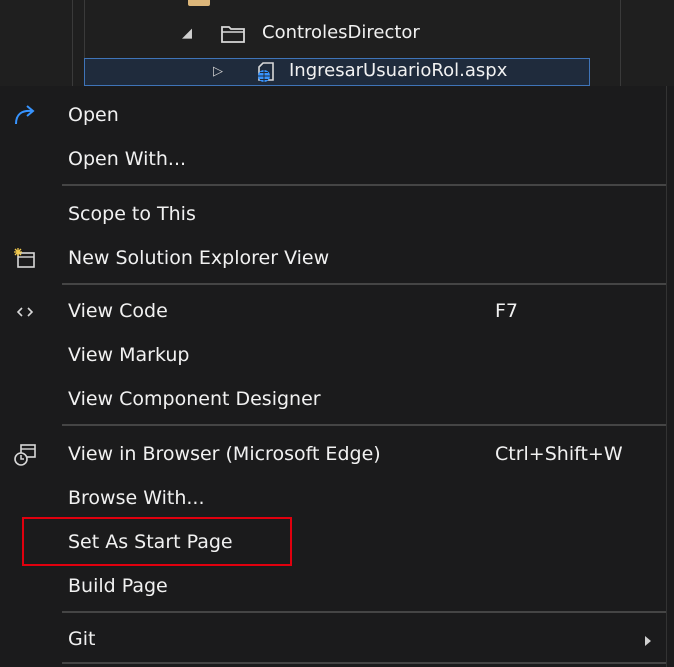  Describe the element at coordinates (132, 214) in the screenshot. I see `menu-item-label: Scope to This` at that location.